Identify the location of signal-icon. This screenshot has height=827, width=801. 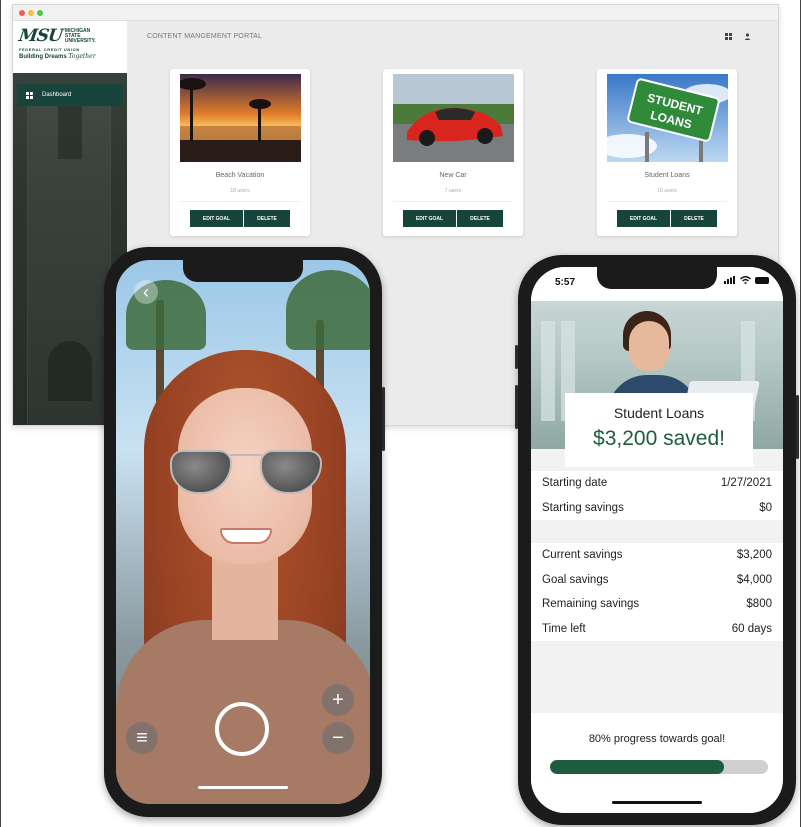
(729, 280).